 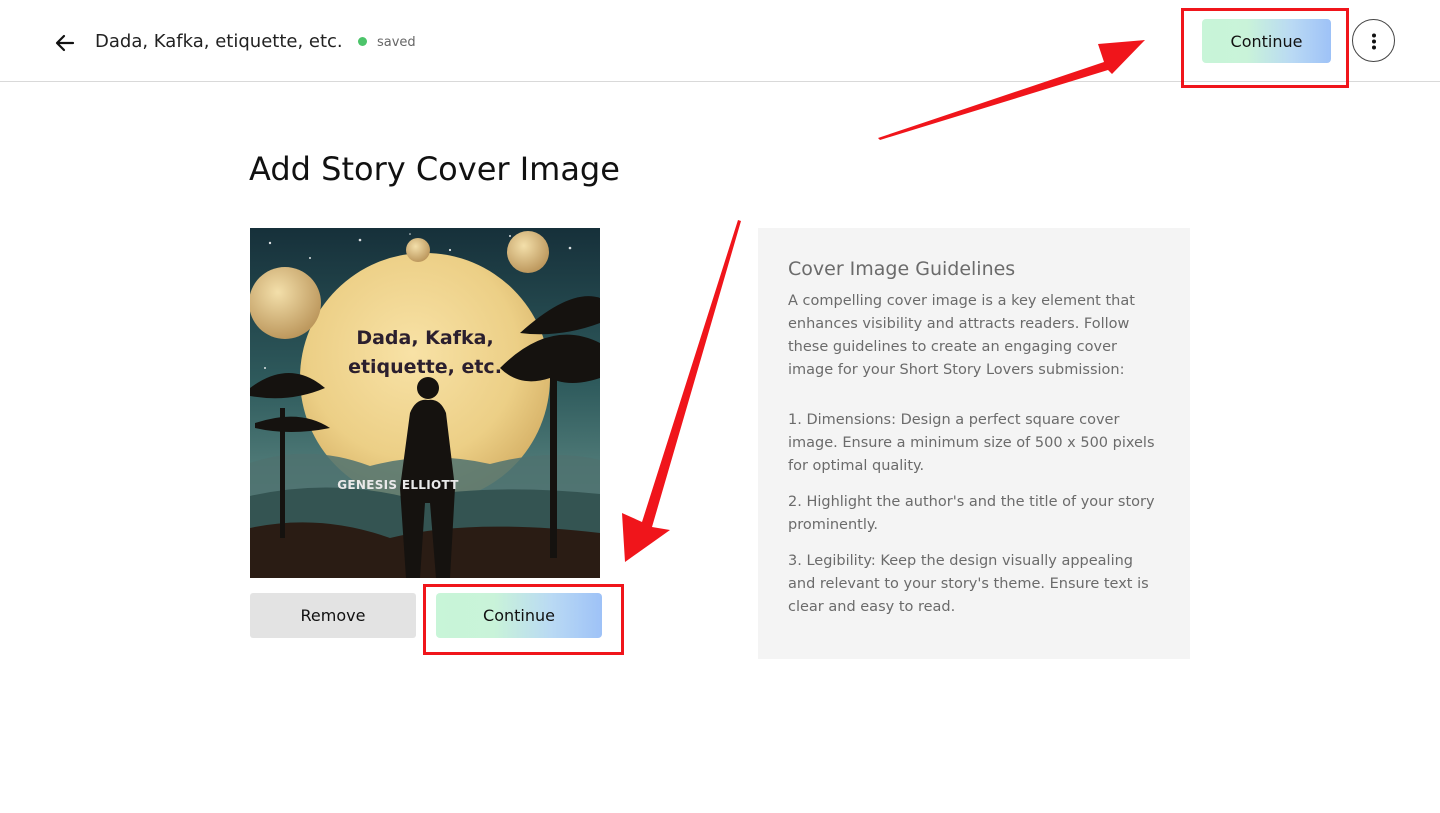 I want to click on save-status: saved, so click(x=387, y=42).